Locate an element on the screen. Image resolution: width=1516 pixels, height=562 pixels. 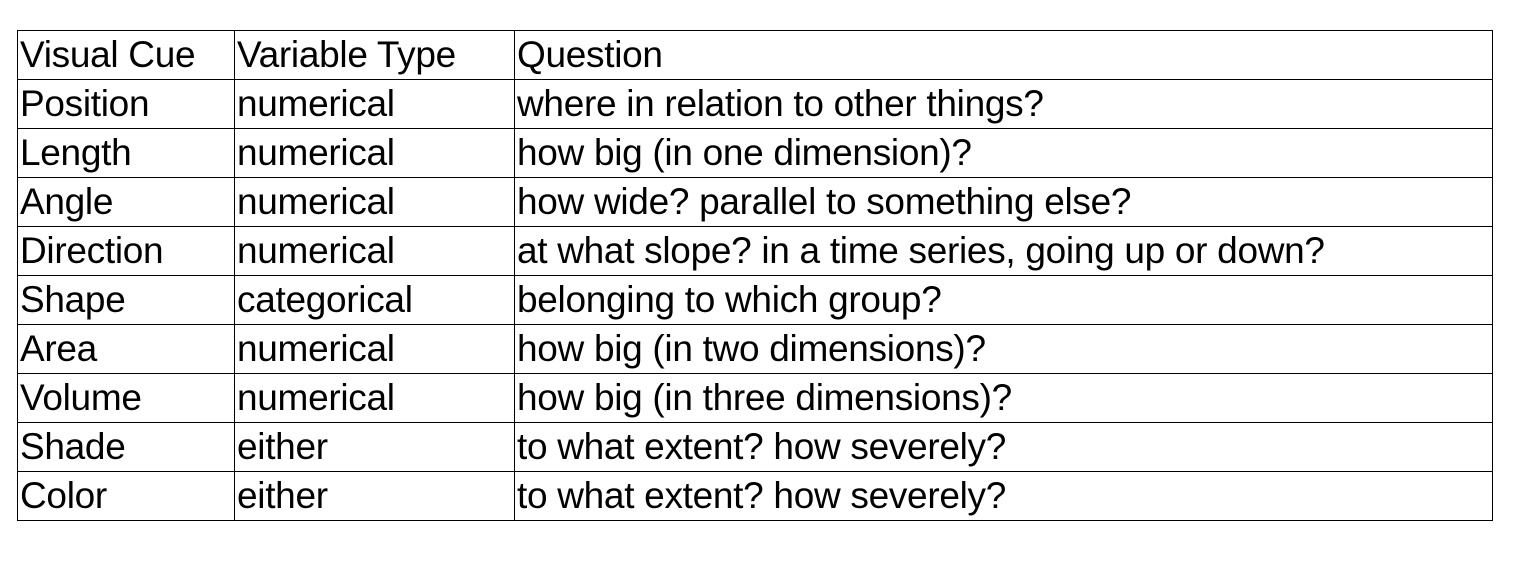
cell-question: where in relation to other things? is located at coordinates (1003, 104).